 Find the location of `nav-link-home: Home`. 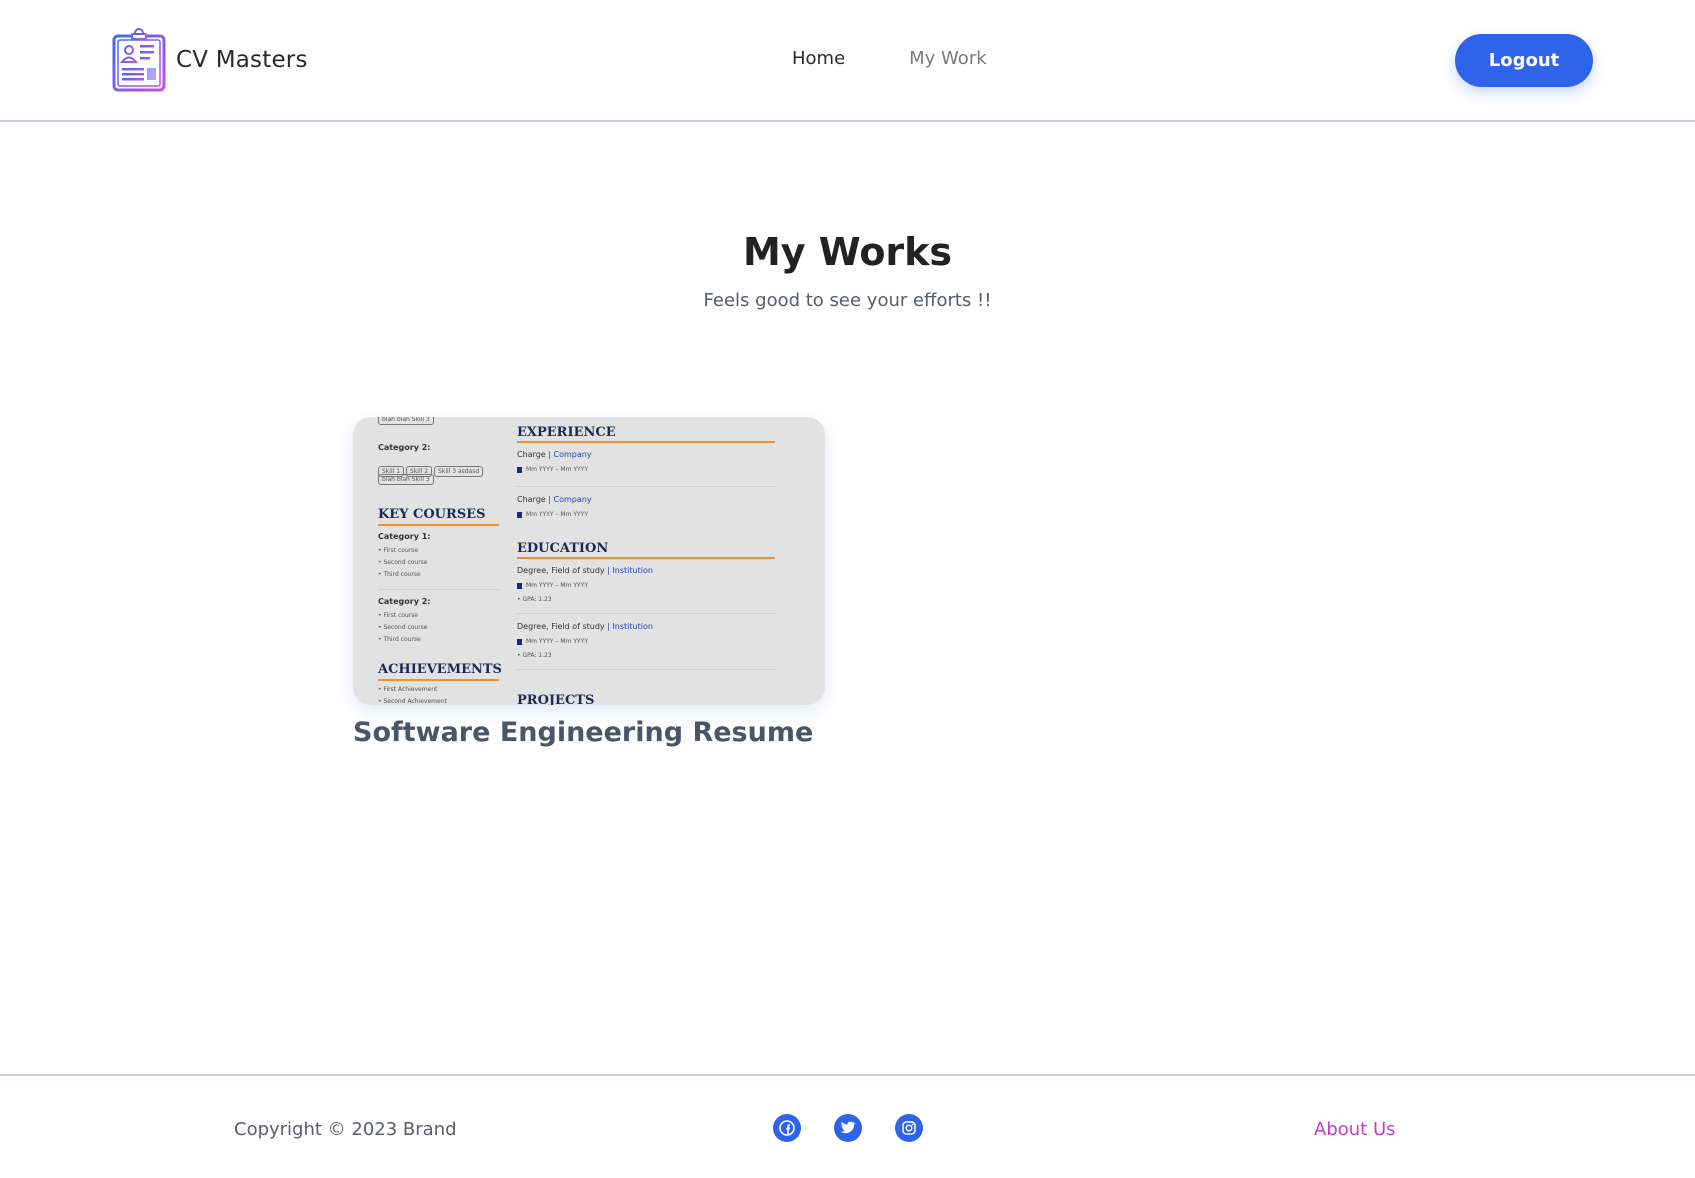

nav-link-home: Home is located at coordinates (818, 58).